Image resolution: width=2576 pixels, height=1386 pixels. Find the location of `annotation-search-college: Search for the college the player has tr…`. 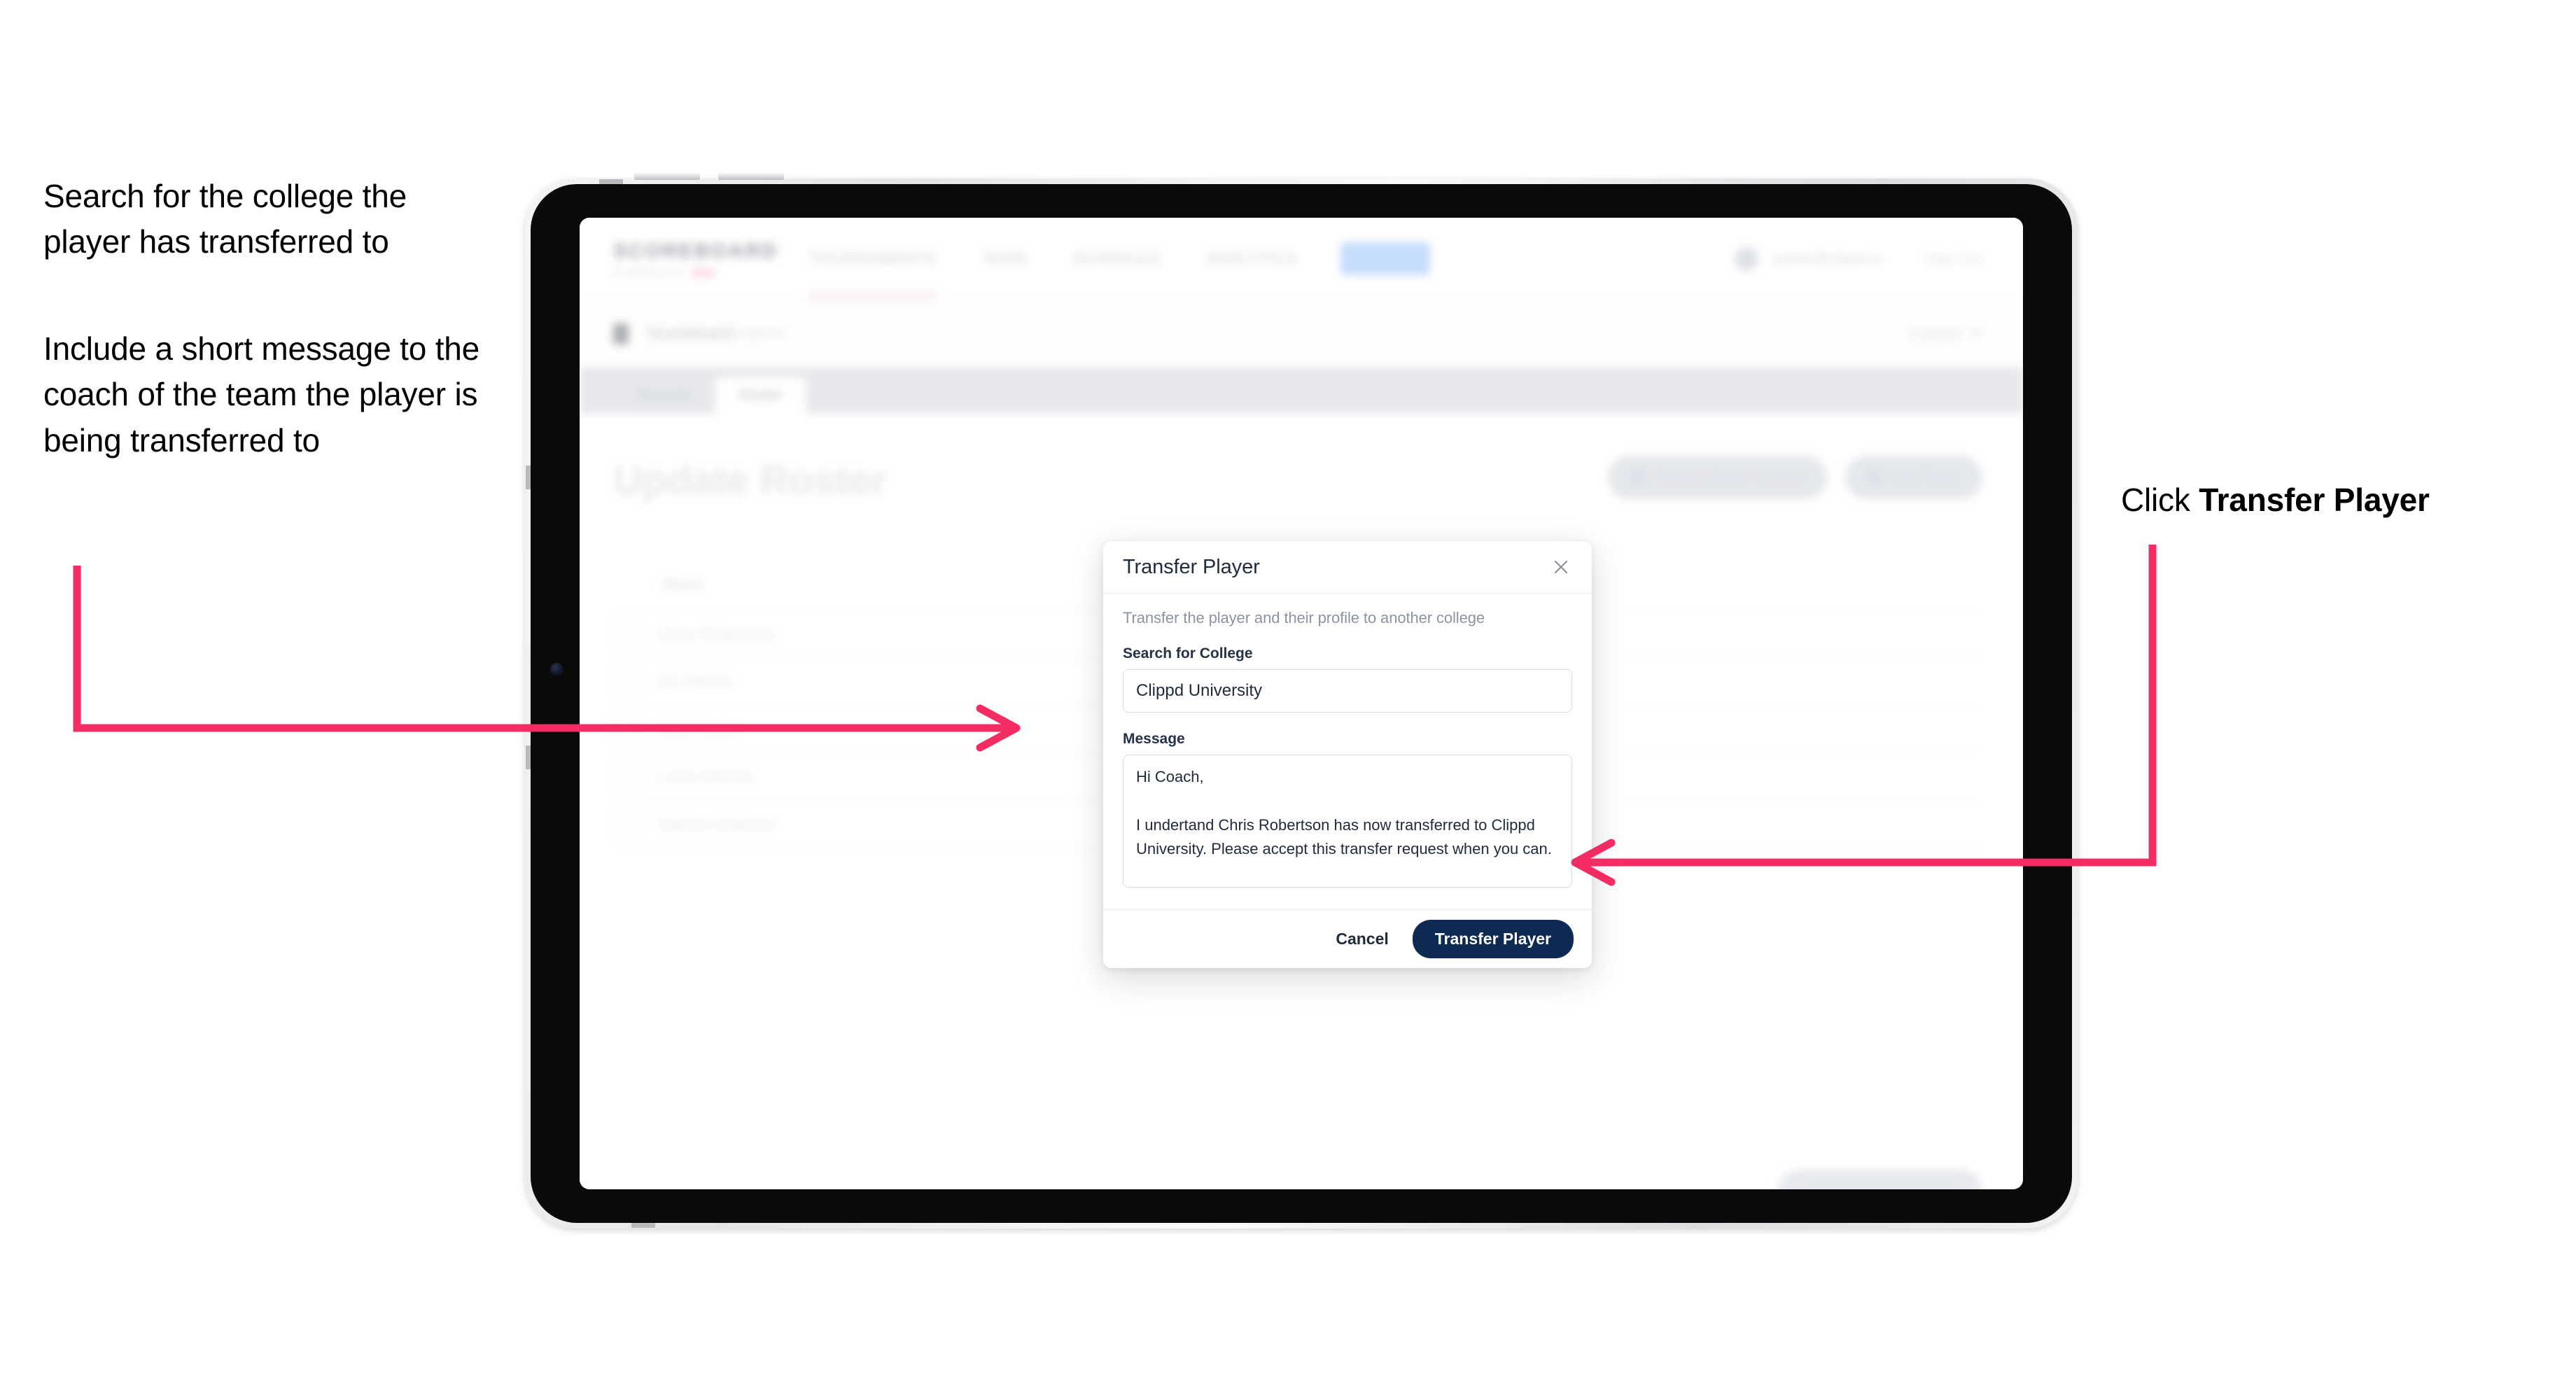

annotation-search-college: Search for the college the player has tr… is located at coordinates (225, 219).